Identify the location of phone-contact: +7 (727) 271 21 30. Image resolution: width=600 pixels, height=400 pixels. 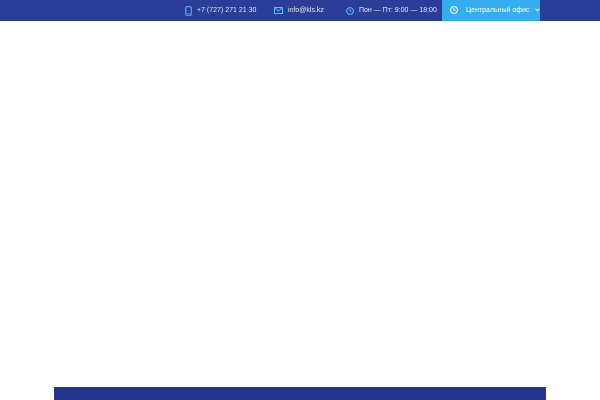
(220, 10).